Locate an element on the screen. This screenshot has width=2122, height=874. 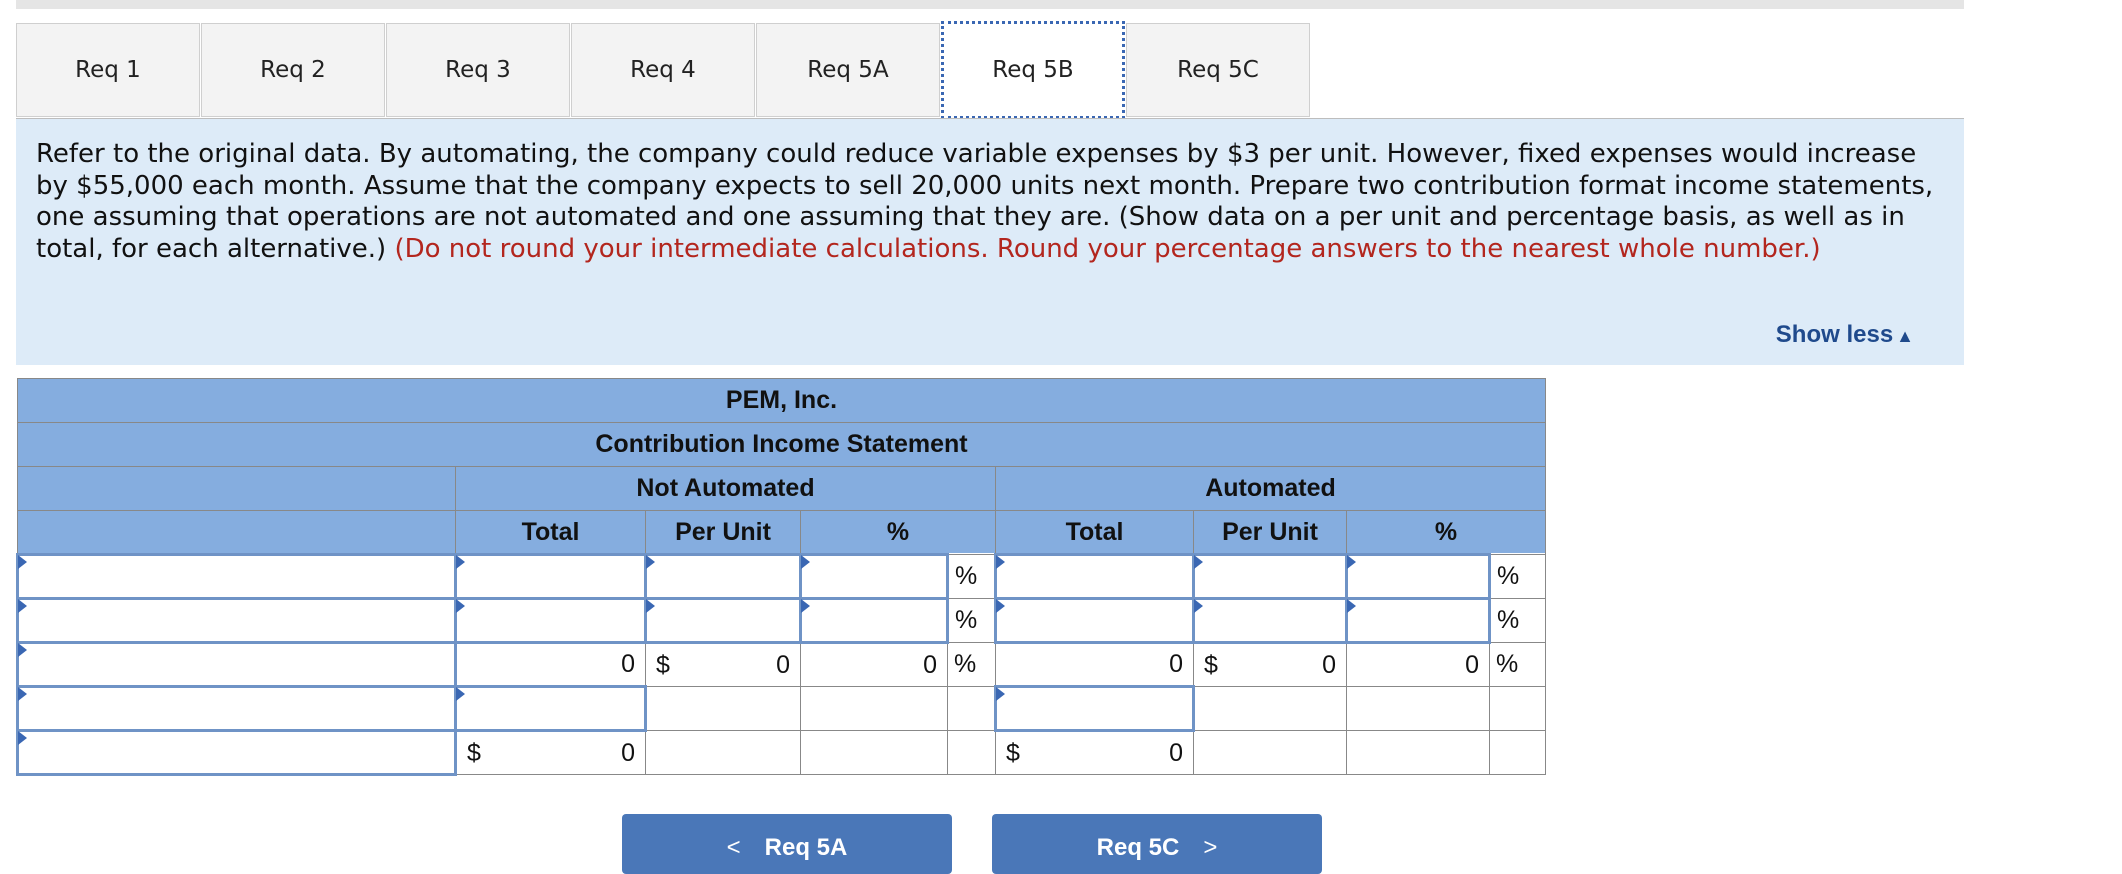
row1-na-pct-input is located at coordinates (874, 576).